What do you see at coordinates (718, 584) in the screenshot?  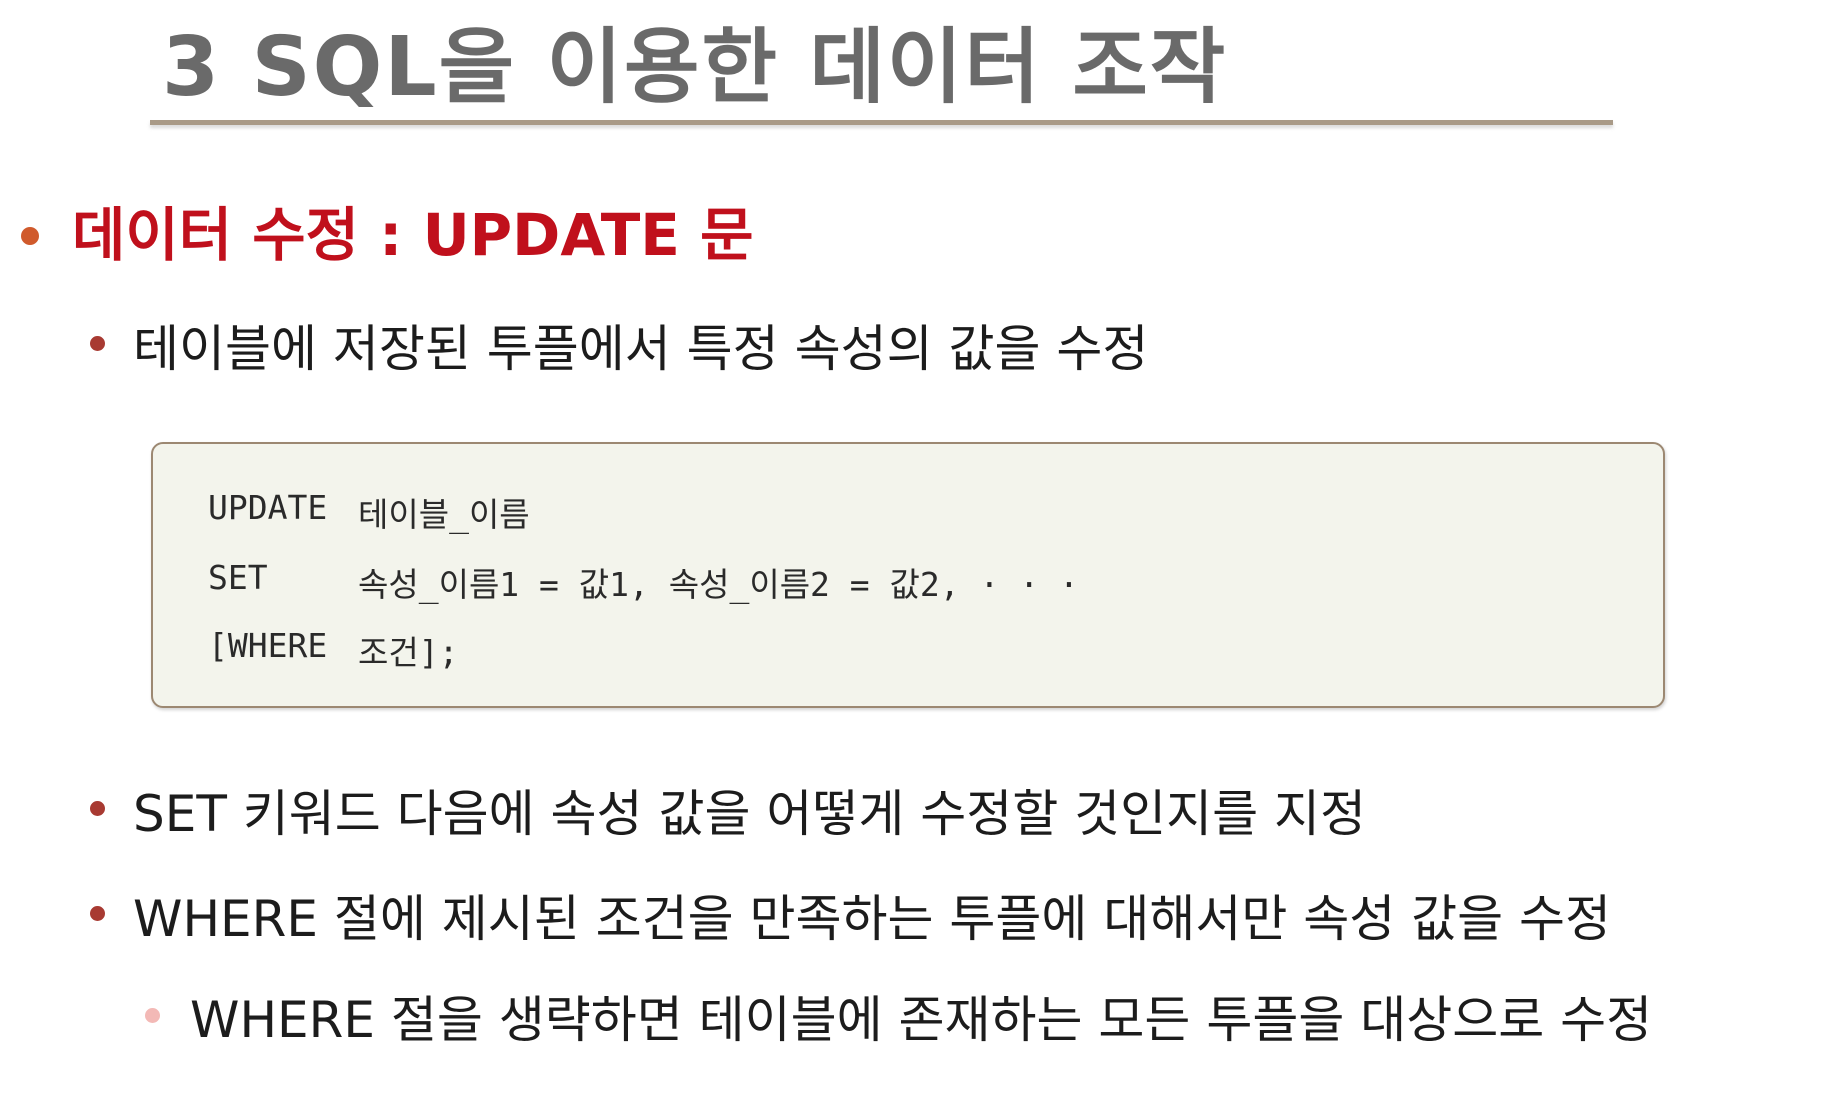 I see `syntax-value: 속성_이름1 = 값1, 속성_이름2 = 값2, · · ·` at bounding box center [718, 584].